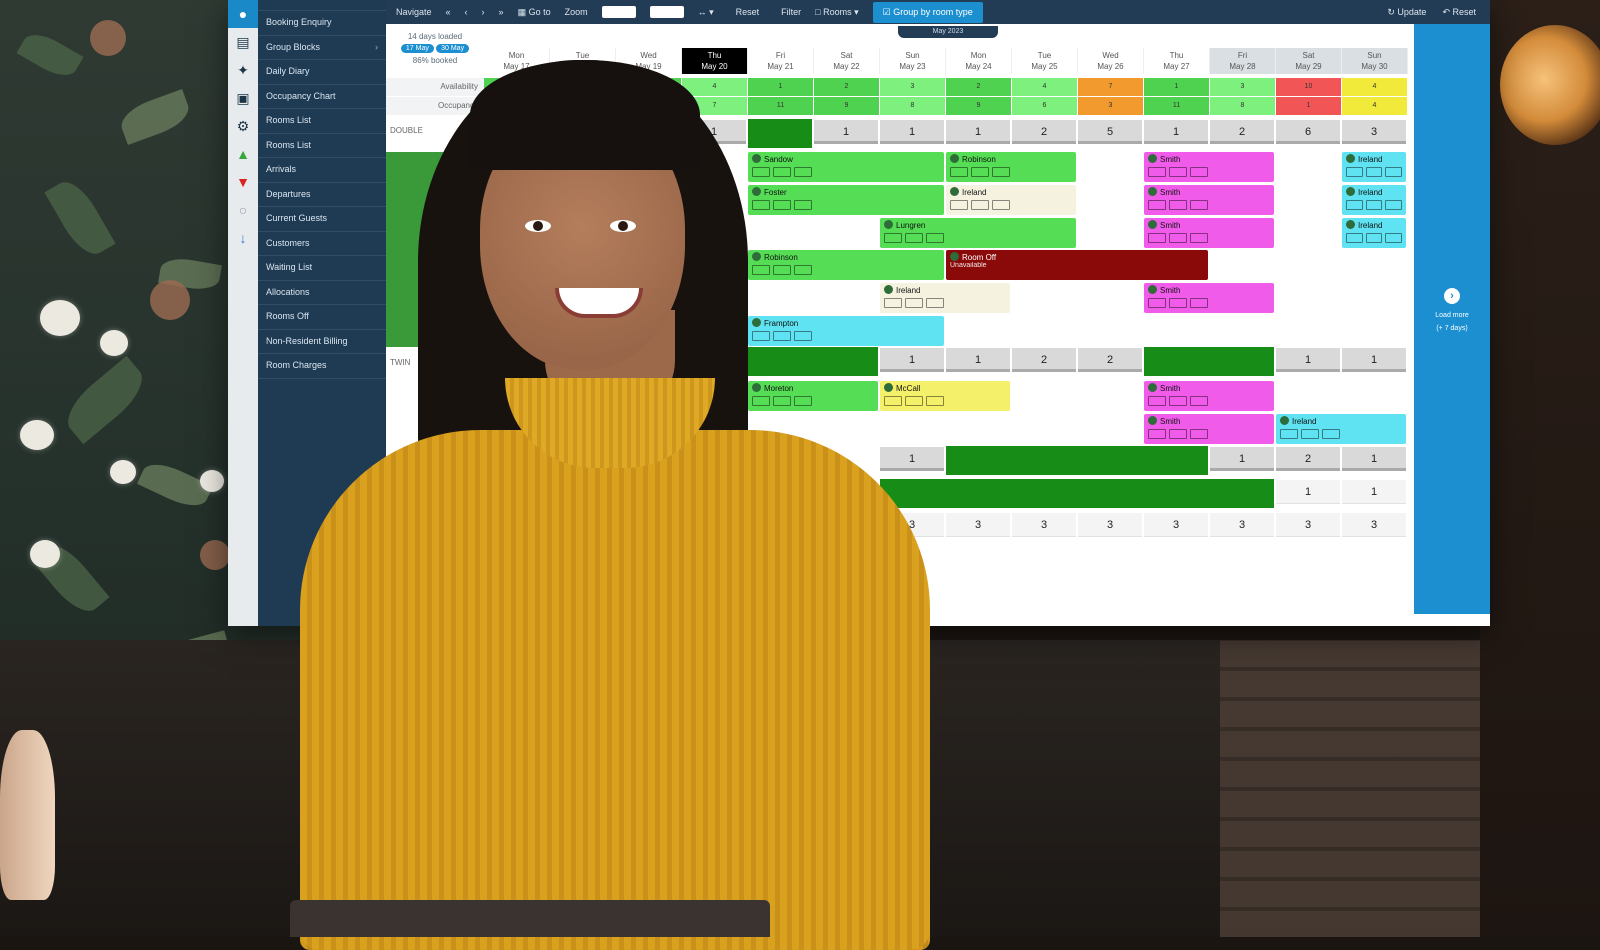 The image size is (1600, 950). I want to click on day-of-week: Tue, so click(1044, 55).